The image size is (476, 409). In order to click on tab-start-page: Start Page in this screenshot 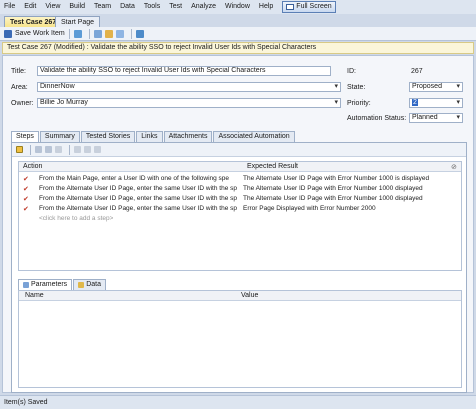, I will do `click(78, 21)`.